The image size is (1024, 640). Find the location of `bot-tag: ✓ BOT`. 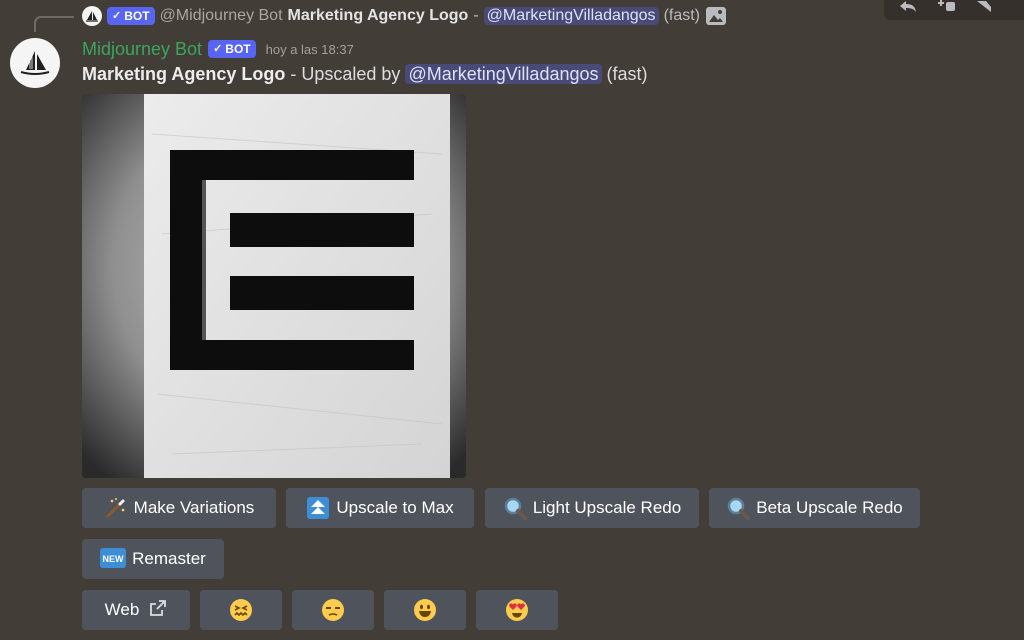

bot-tag: ✓ BOT is located at coordinates (232, 49).